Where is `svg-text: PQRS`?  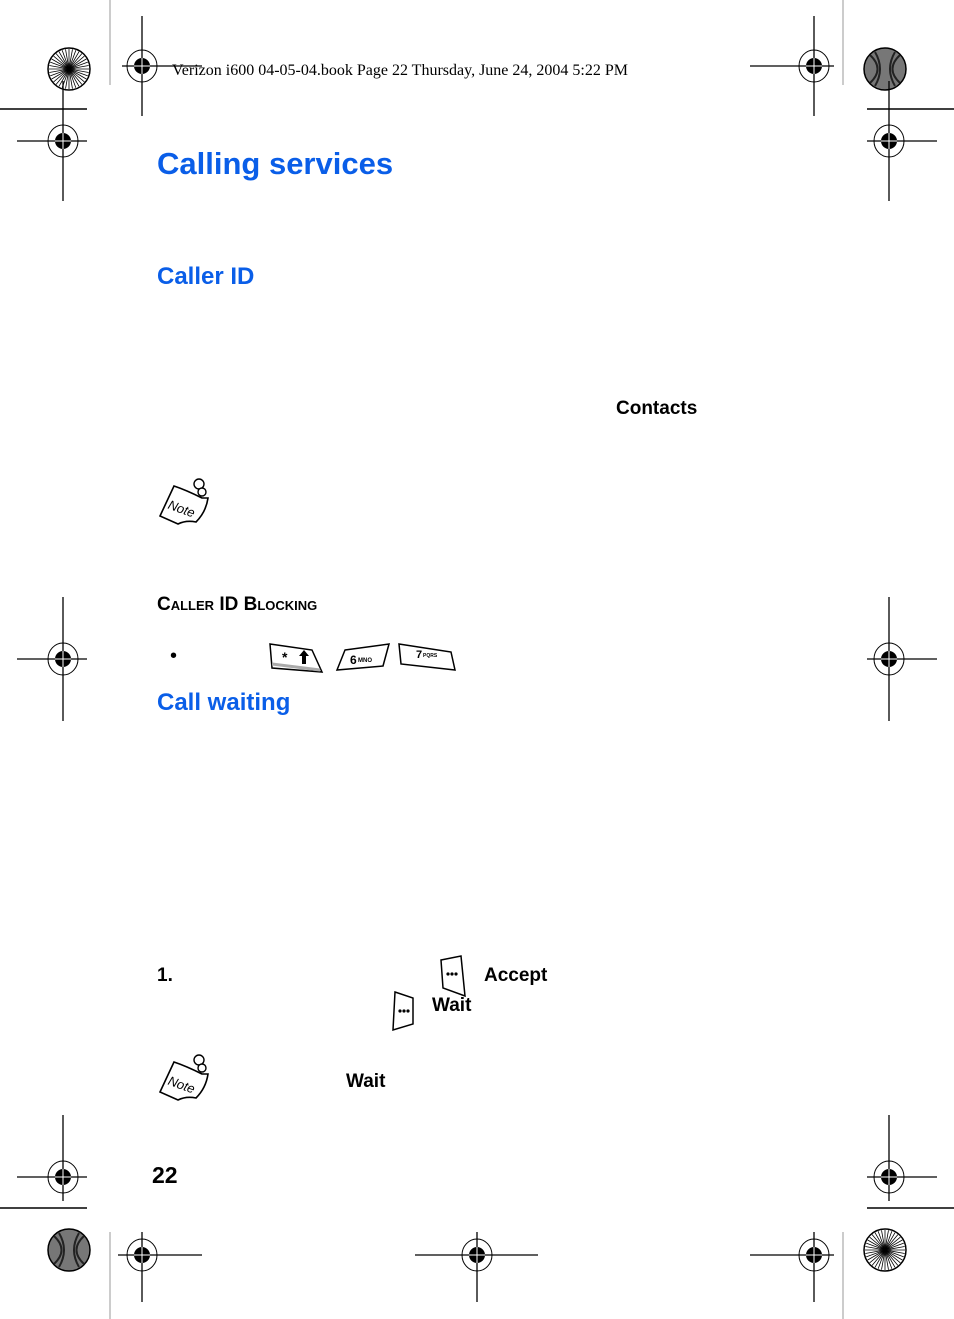 svg-text: PQRS is located at coordinates (430, 656).